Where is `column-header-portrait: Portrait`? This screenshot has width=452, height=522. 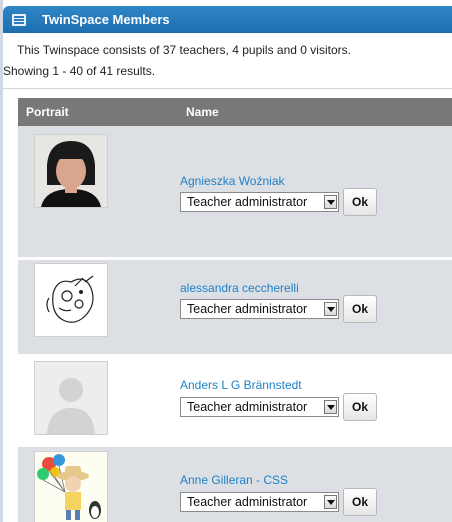 column-header-portrait: Portrait is located at coordinates (47, 112).